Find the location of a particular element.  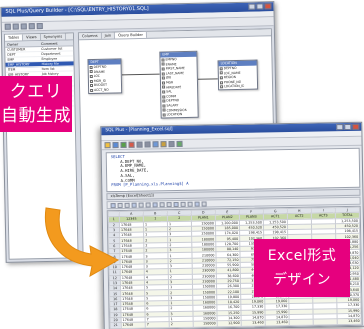

excel-window-title: SQL Plus - [Planning_Excel.sql] is located at coordinates (139, 130).